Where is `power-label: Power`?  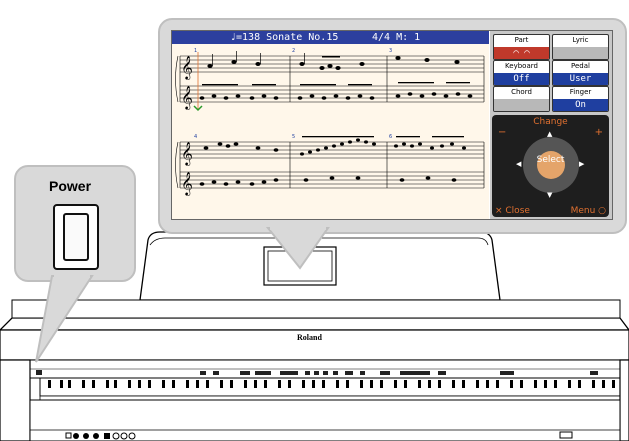 power-label: Power is located at coordinates (70, 186).